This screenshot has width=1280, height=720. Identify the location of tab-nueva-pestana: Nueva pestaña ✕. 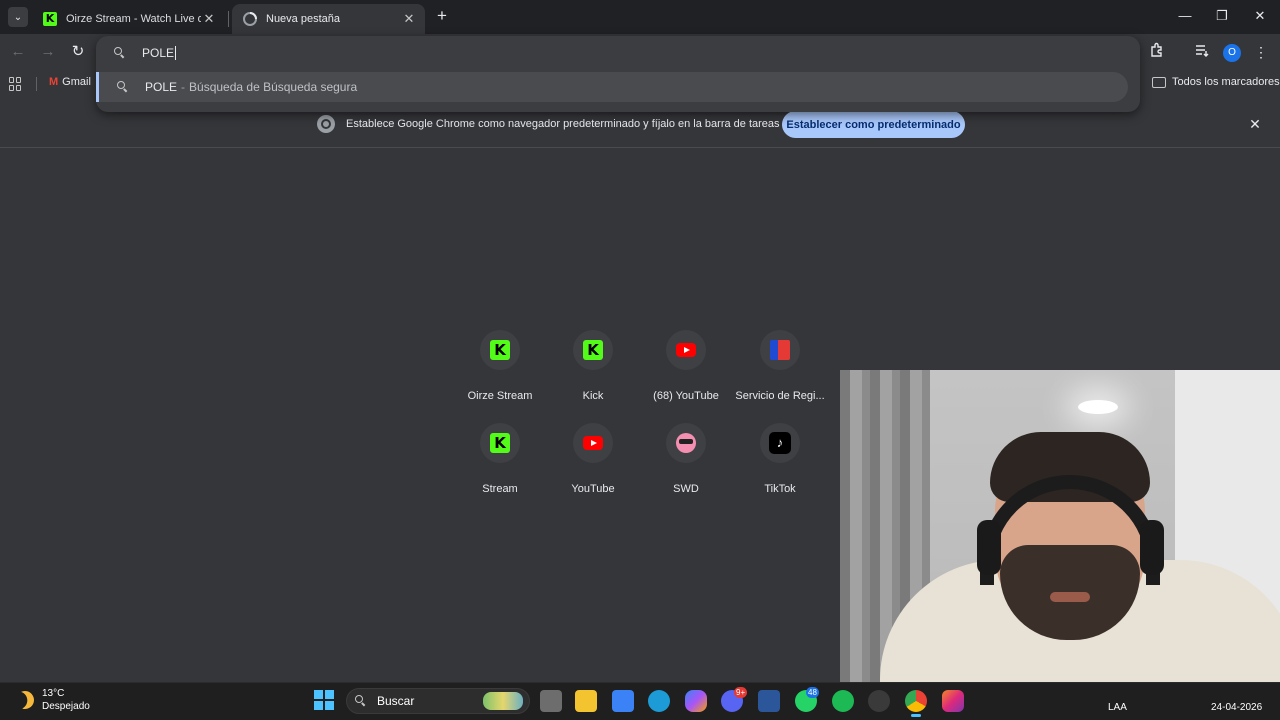
(328, 19).